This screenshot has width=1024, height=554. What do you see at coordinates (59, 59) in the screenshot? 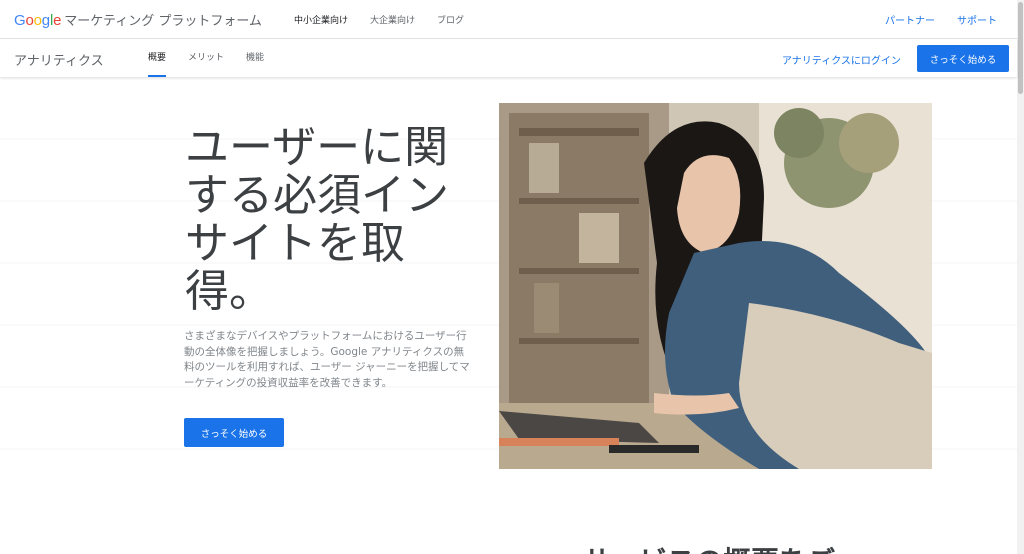
I see `product-name: アナリティクス` at bounding box center [59, 59].